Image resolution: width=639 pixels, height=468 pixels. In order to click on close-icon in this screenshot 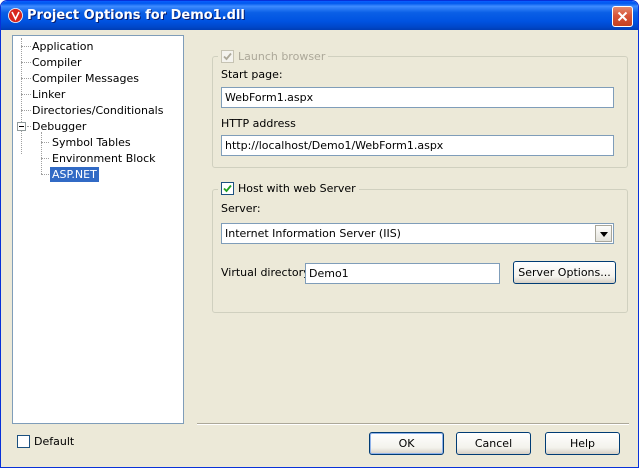, I will do `click(622, 16)`.